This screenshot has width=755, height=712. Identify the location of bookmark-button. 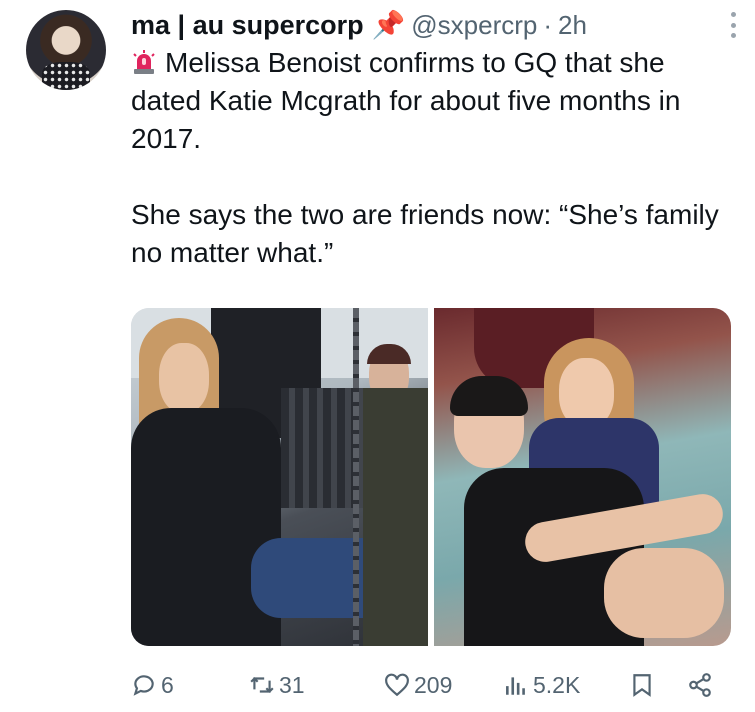
(644, 685).